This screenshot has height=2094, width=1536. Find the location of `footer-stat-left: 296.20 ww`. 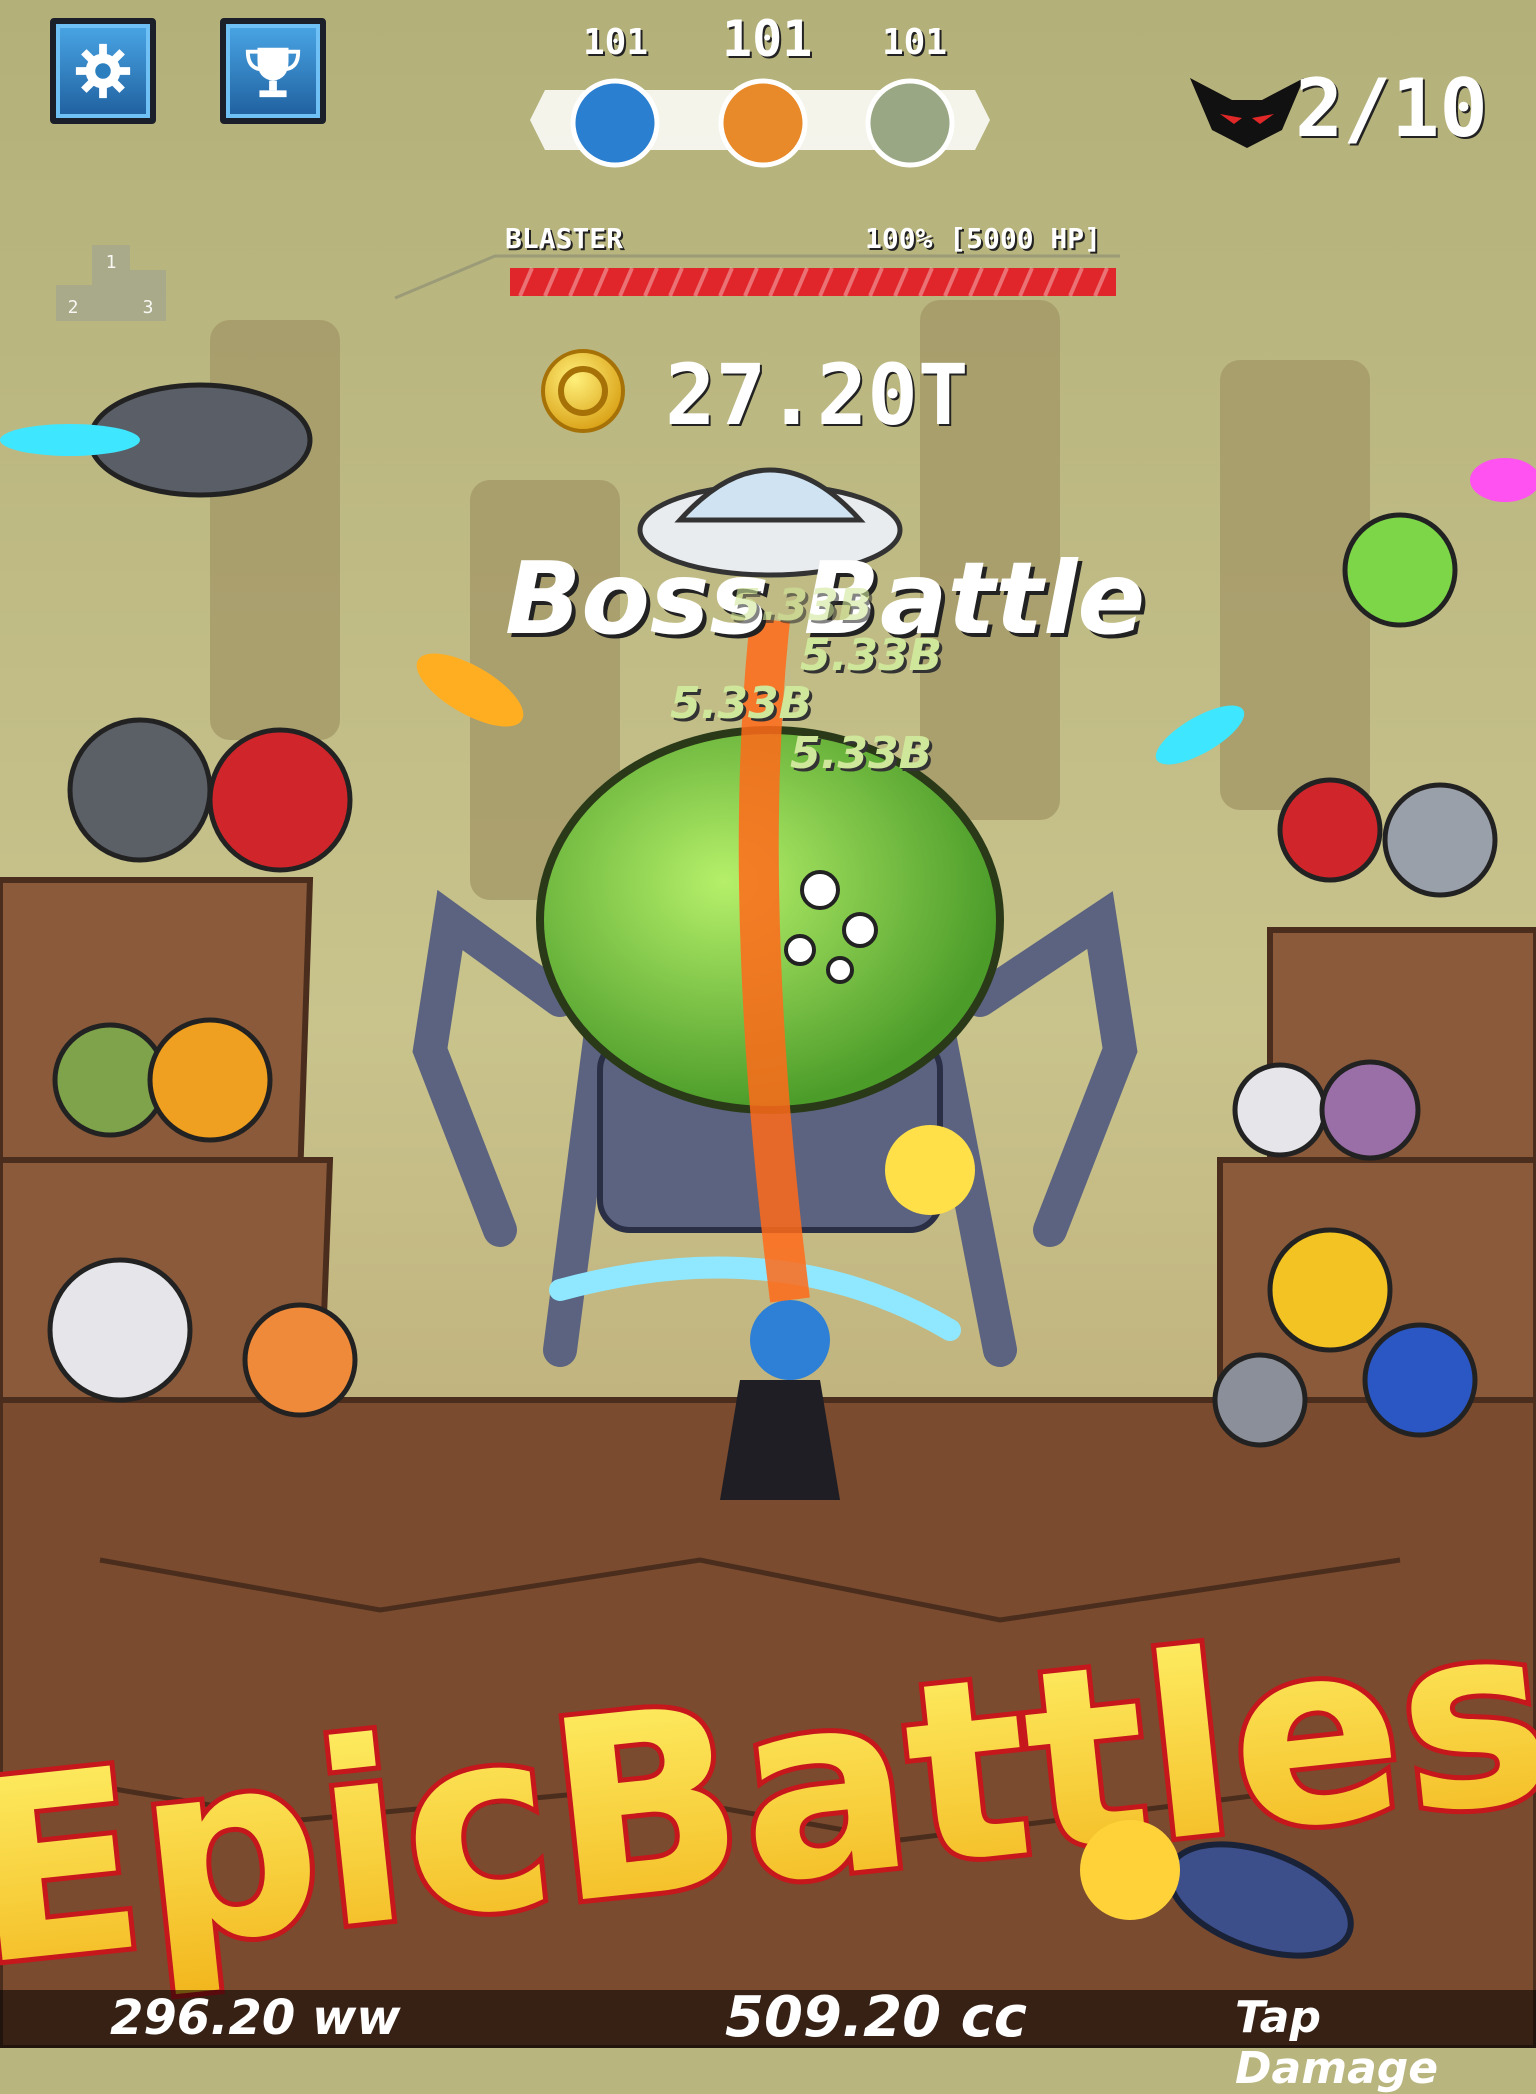

footer-stat-left: 296.20 ww is located at coordinates (255, 2018).